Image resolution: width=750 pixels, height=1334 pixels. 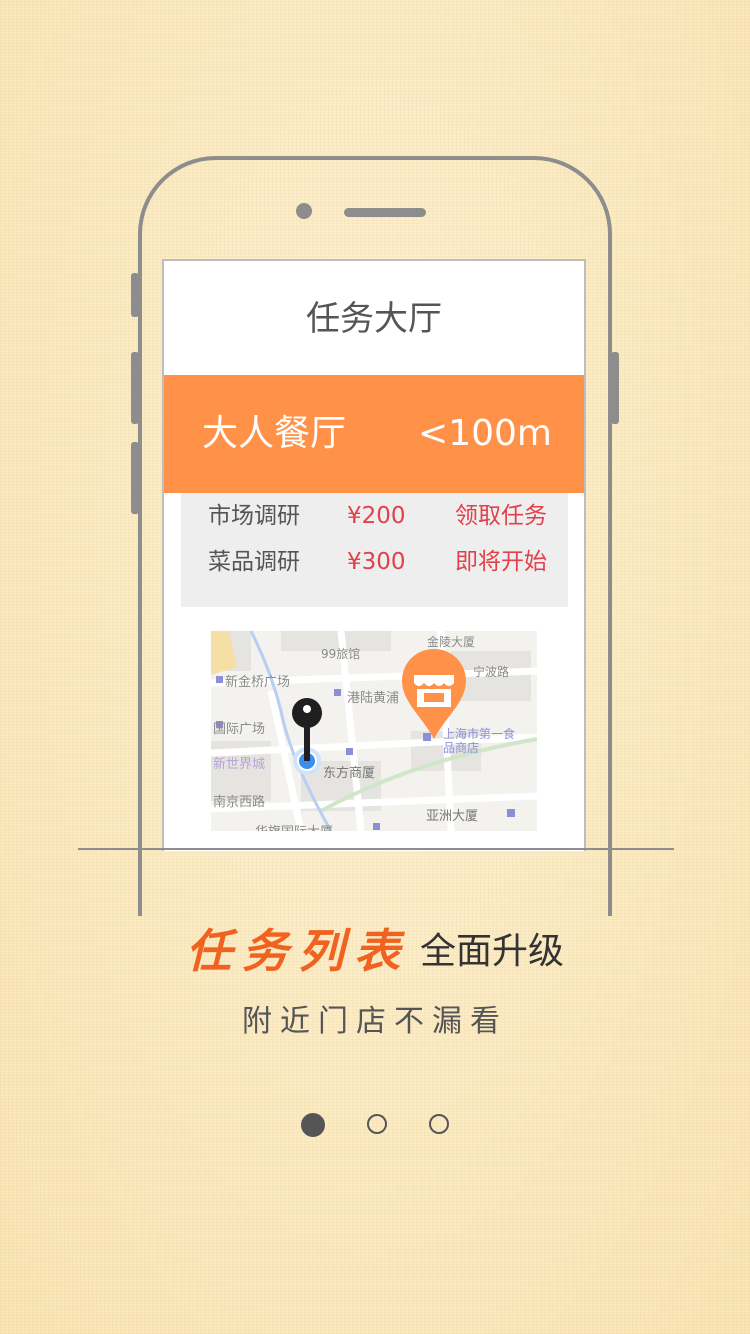 I want to click on map-label: 国际广场, so click(x=239, y=729).